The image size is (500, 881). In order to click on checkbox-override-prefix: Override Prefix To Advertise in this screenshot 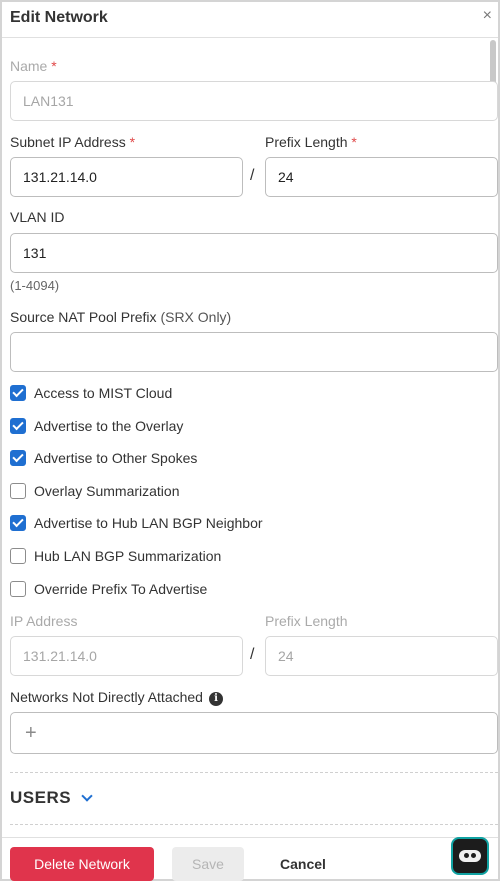, I will do `click(108, 589)`.